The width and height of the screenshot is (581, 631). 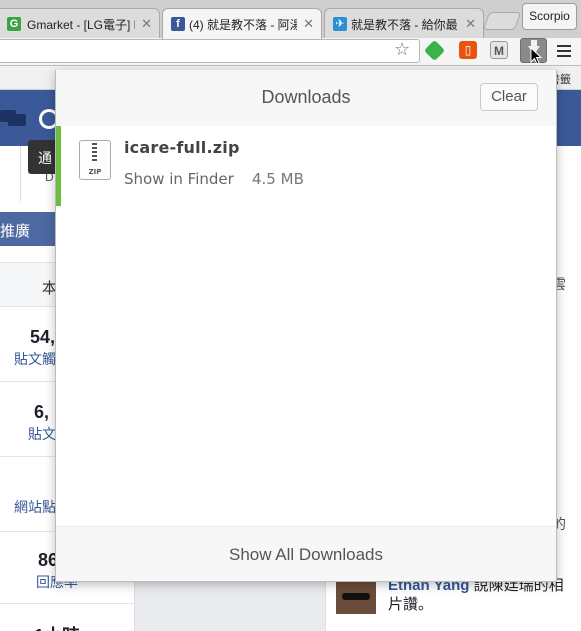 I want to click on zipper, so click(x=94, y=152).